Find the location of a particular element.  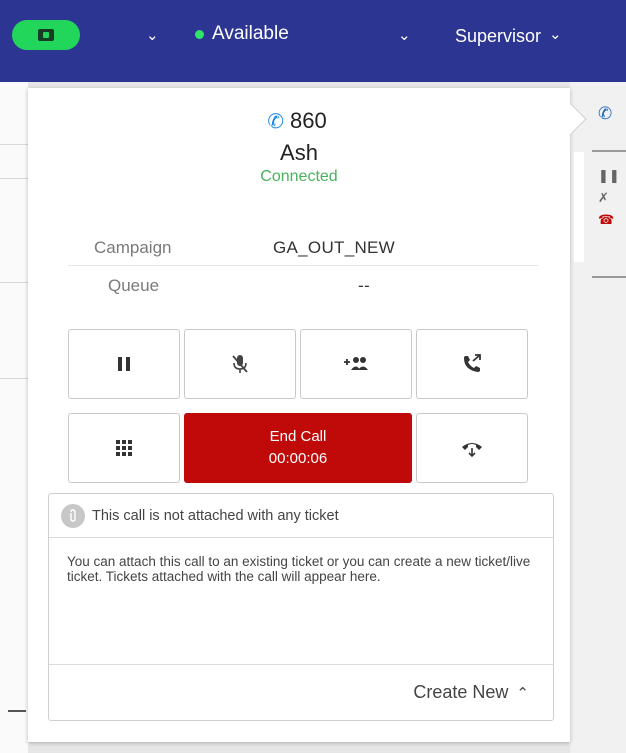

role-label: Supervisor is located at coordinates (498, 36).